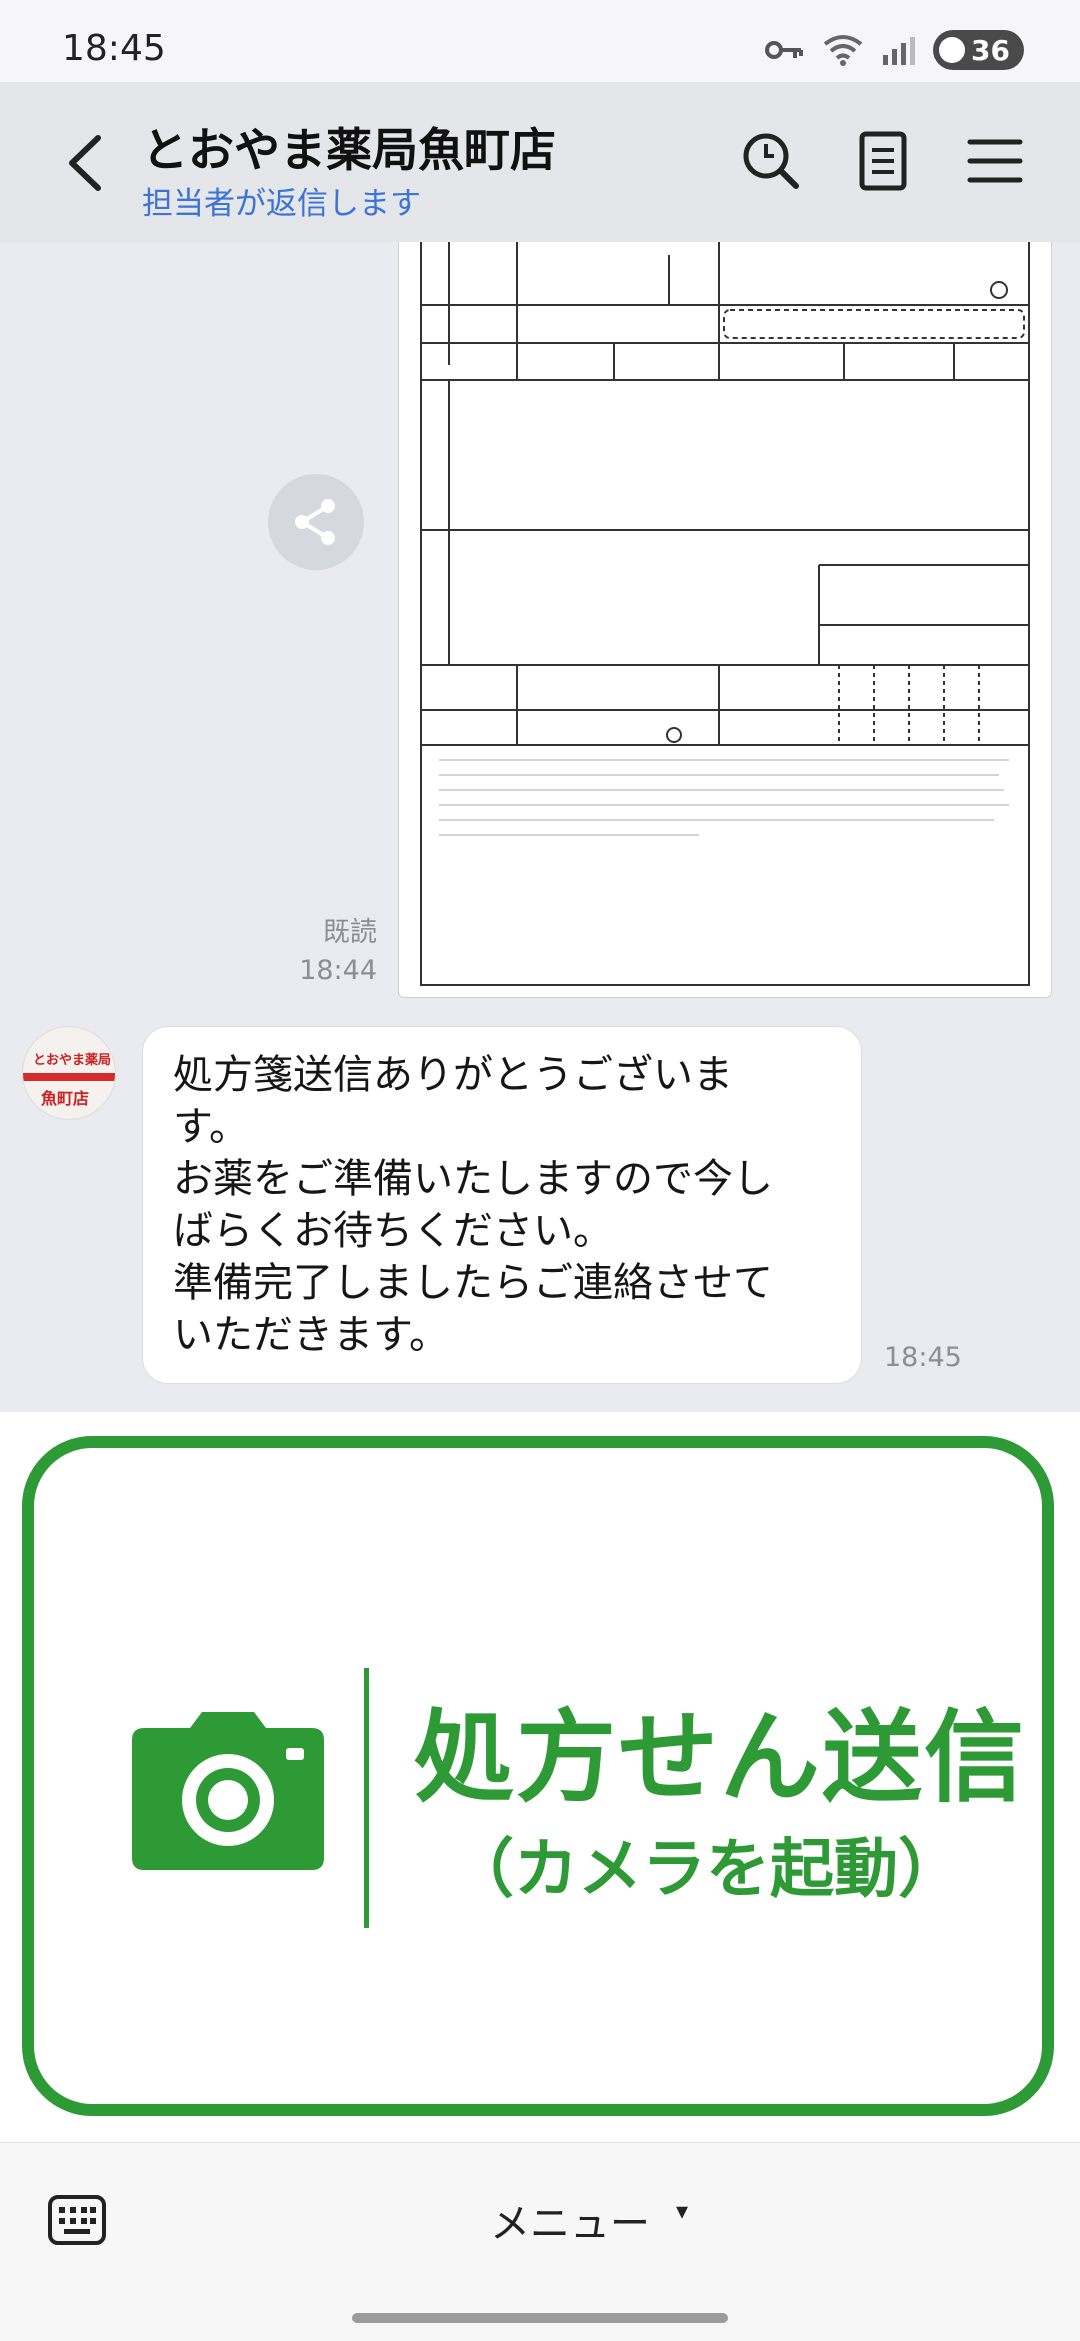 The width and height of the screenshot is (1080, 2341). What do you see at coordinates (473, 1283) in the screenshot?
I see `message-line: 準備完了しましたらご連絡させて` at bounding box center [473, 1283].